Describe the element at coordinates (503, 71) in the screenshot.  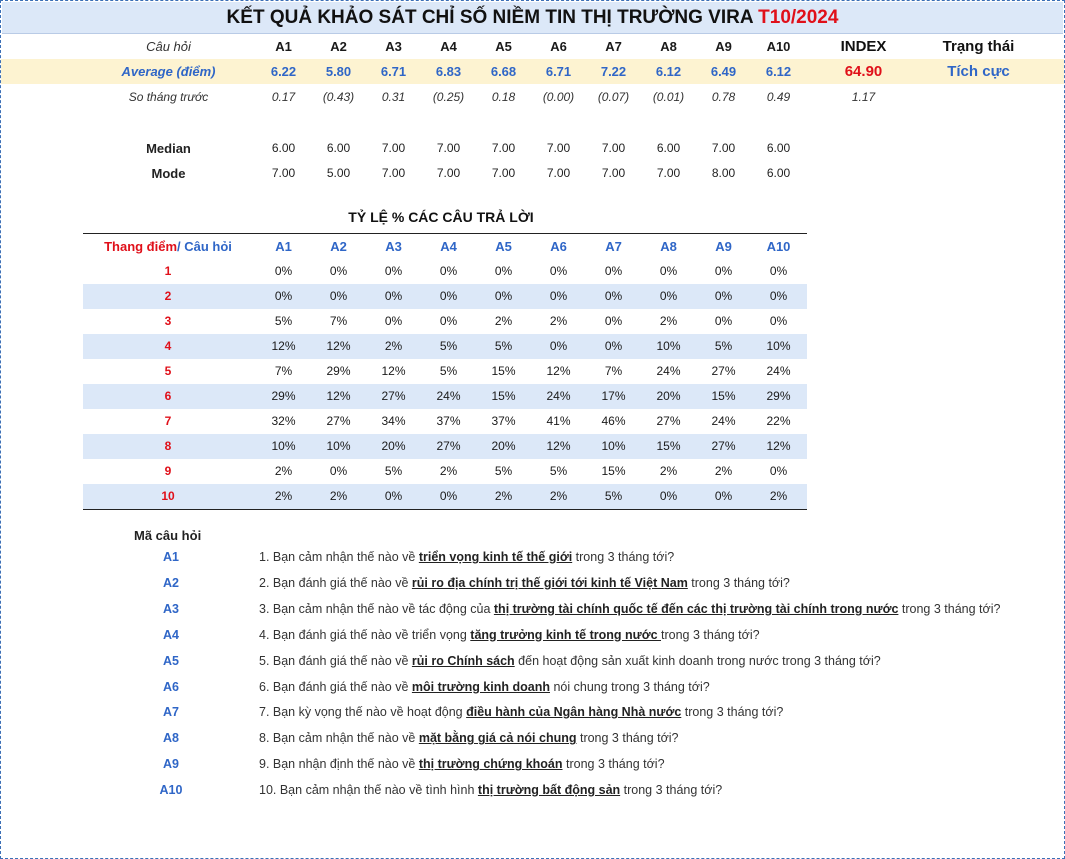
I see `average-value: 6.68` at that location.